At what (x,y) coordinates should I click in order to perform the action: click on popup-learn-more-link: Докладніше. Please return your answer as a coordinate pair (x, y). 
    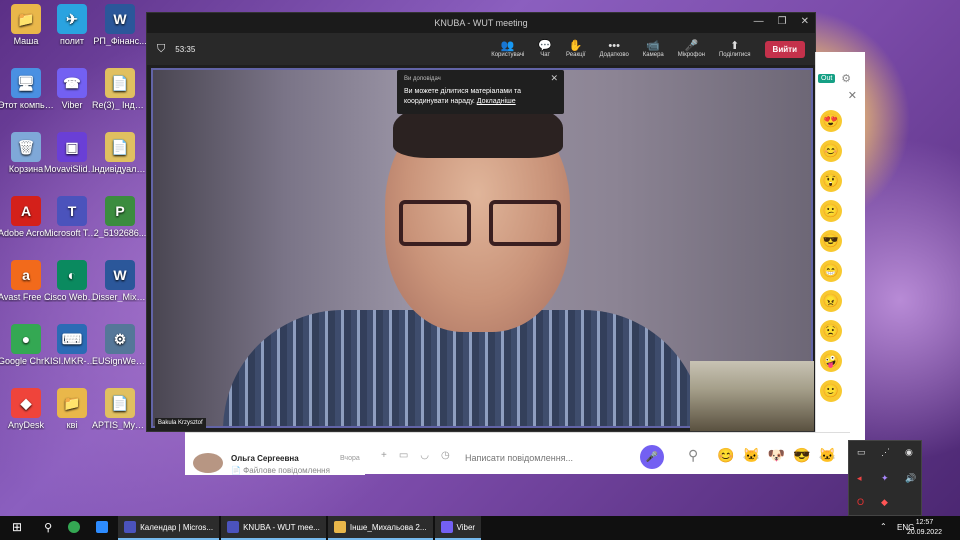
    Looking at the image, I should click on (496, 101).